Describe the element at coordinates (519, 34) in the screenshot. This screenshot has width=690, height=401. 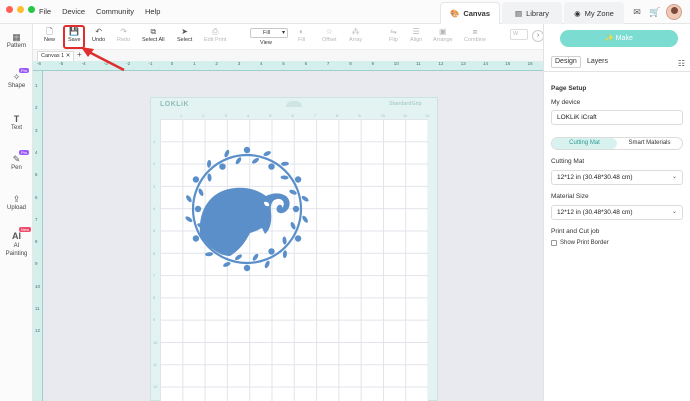
I see `width-input: W` at that location.